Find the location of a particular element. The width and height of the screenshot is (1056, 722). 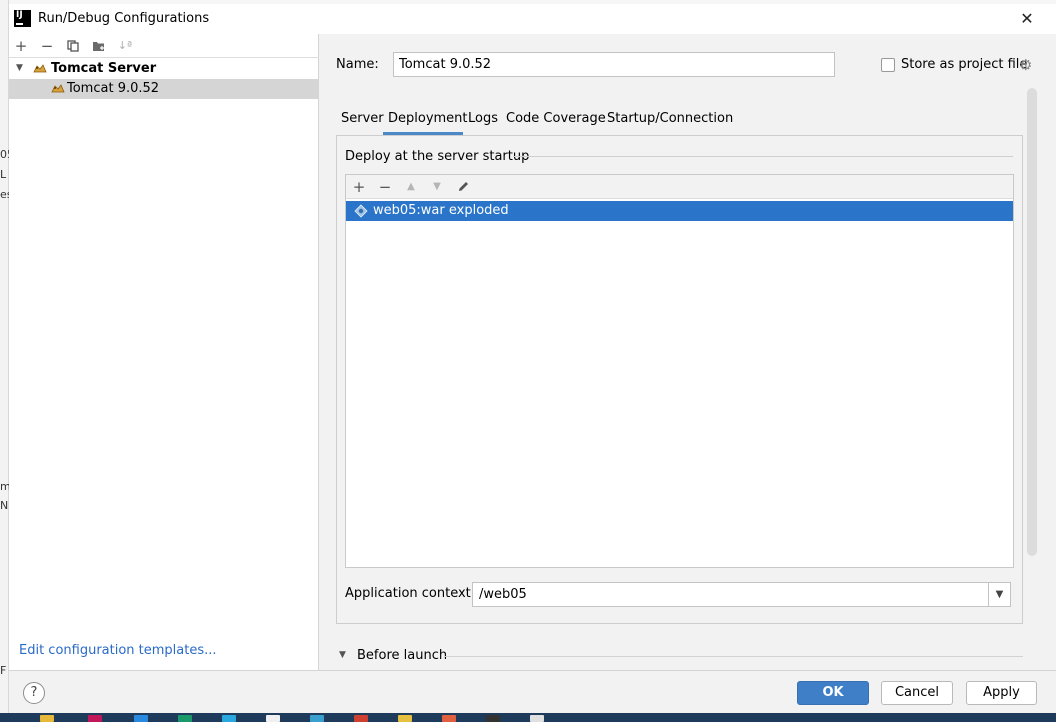

edit-artifact-button is located at coordinates (463, 187).